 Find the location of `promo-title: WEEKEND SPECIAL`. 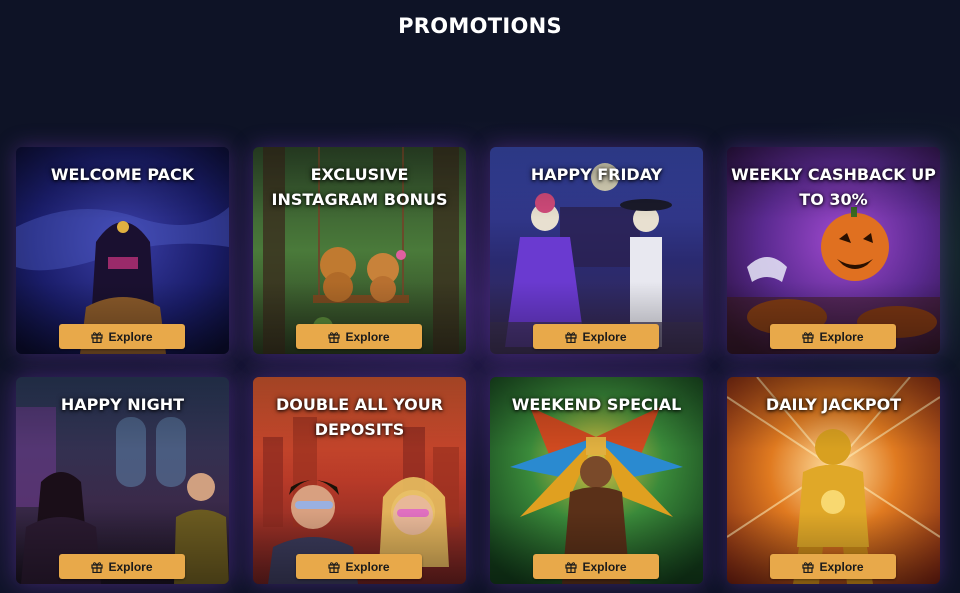

promo-title: WEEKEND SPECIAL is located at coordinates (596, 404).